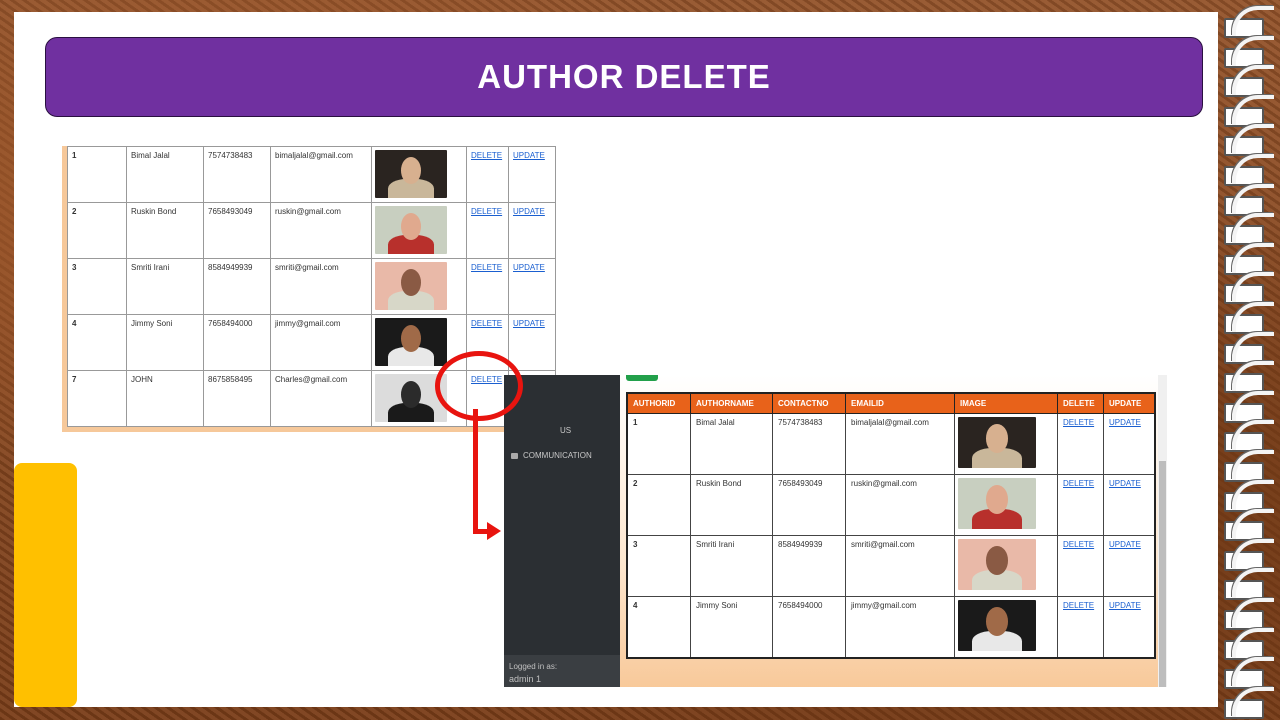 This screenshot has width=1280, height=720. What do you see at coordinates (1129, 403) in the screenshot?
I see `column-header: UPDATE` at bounding box center [1129, 403].